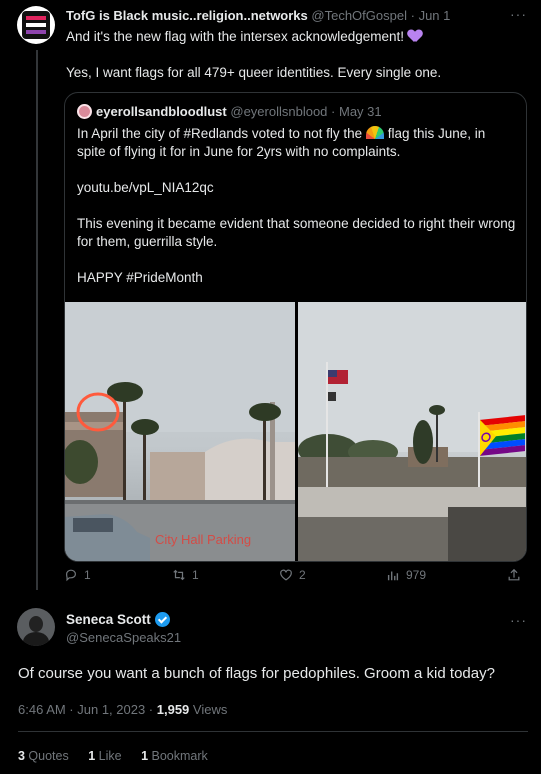  Describe the element at coordinates (87, 709) in the screenshot. I see `tweet2-timestamp: 6:46 AM · Jun 1, 2023 ·` at that location.